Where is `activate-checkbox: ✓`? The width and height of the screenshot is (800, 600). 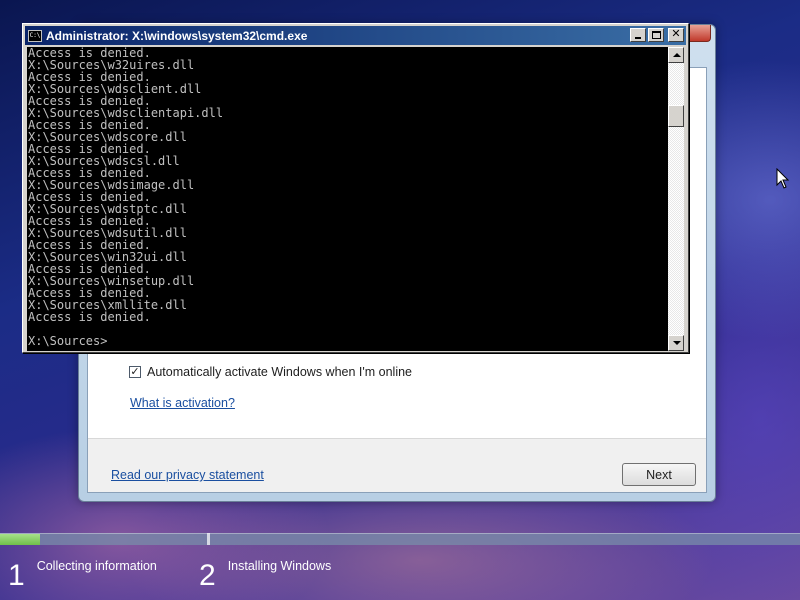 activate-checkbox: ✓ is located at coordinates (135, 372).